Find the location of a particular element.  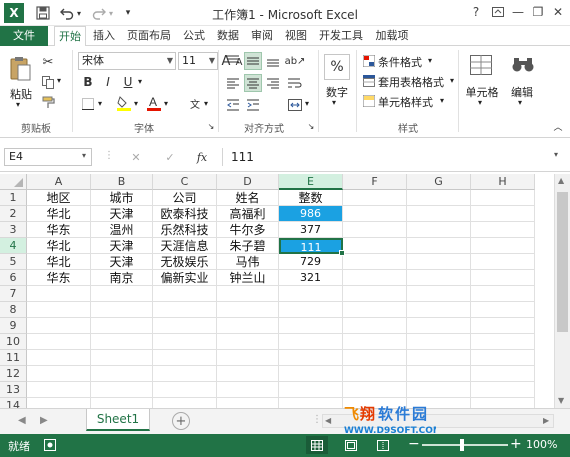

cell-a14 is located at coordinates (59, 403).